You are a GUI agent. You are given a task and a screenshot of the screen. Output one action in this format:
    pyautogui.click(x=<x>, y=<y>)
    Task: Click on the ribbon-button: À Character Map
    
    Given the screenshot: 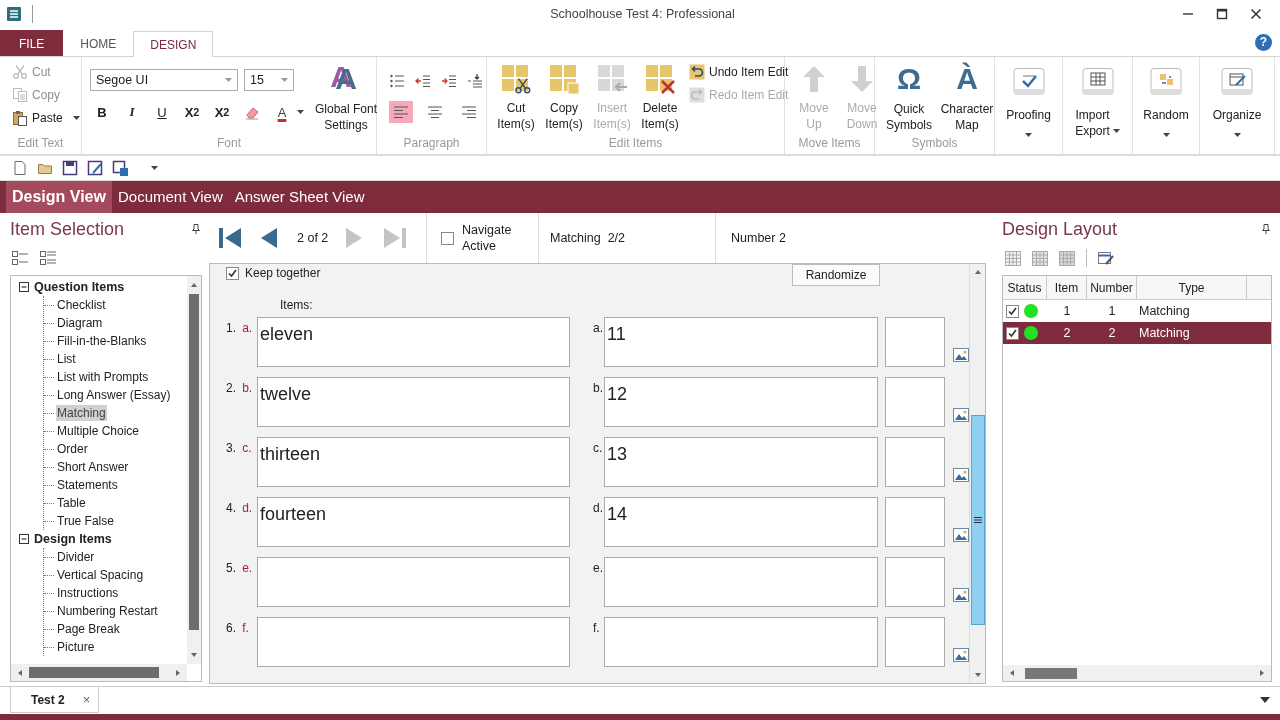 What is the action you would take?
    pyautogui.click(x=967, y=98)
    